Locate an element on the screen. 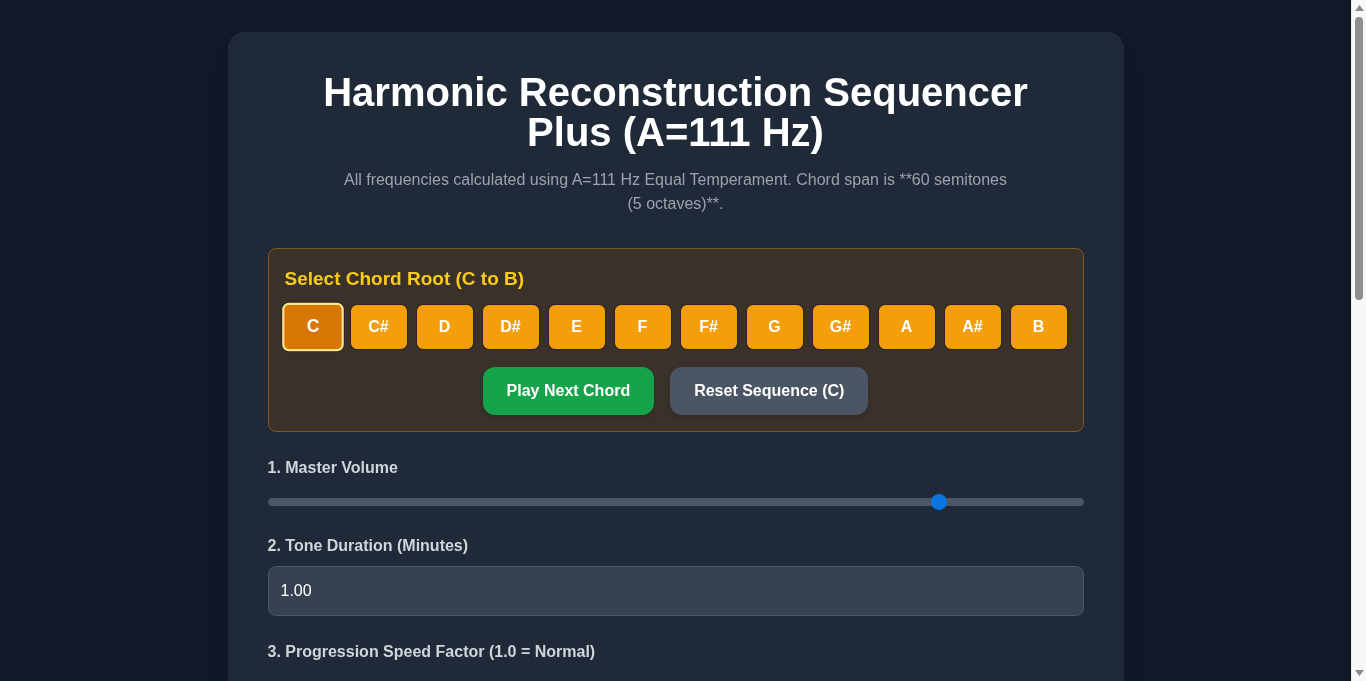 The image size is (1366, 681). note-key: E is located at coordinates (576, 327).